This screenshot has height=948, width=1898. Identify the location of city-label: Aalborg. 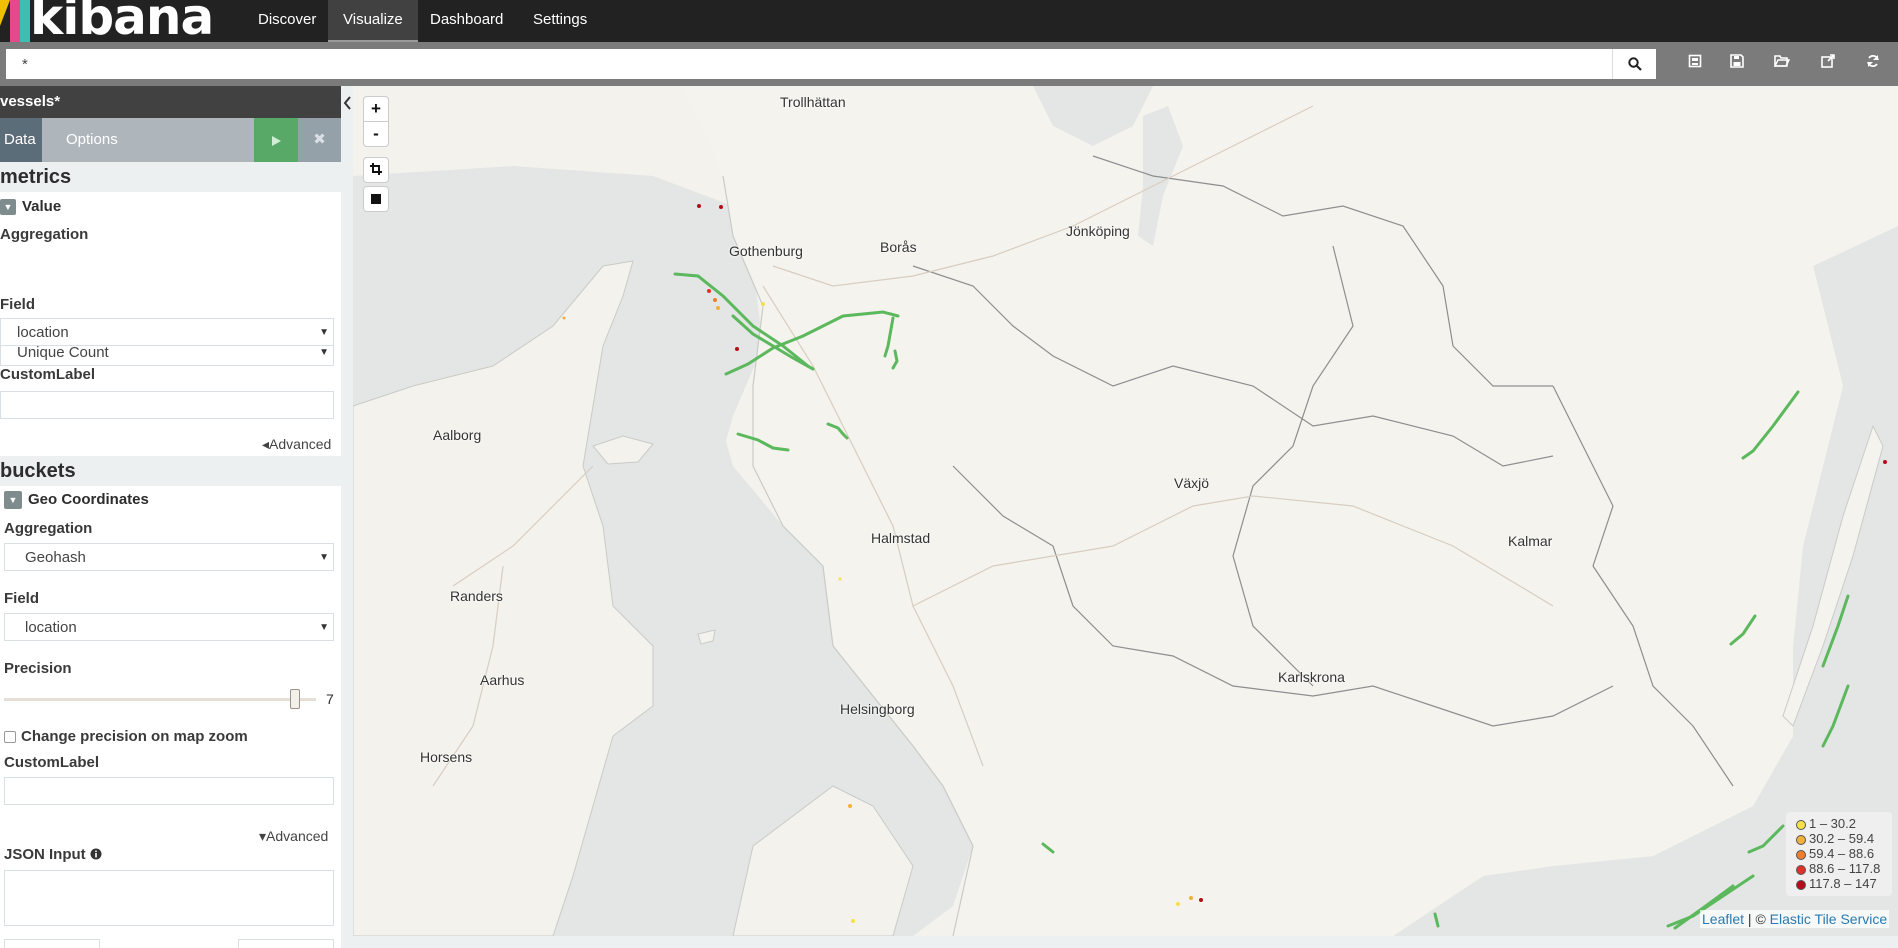
(457, 435).